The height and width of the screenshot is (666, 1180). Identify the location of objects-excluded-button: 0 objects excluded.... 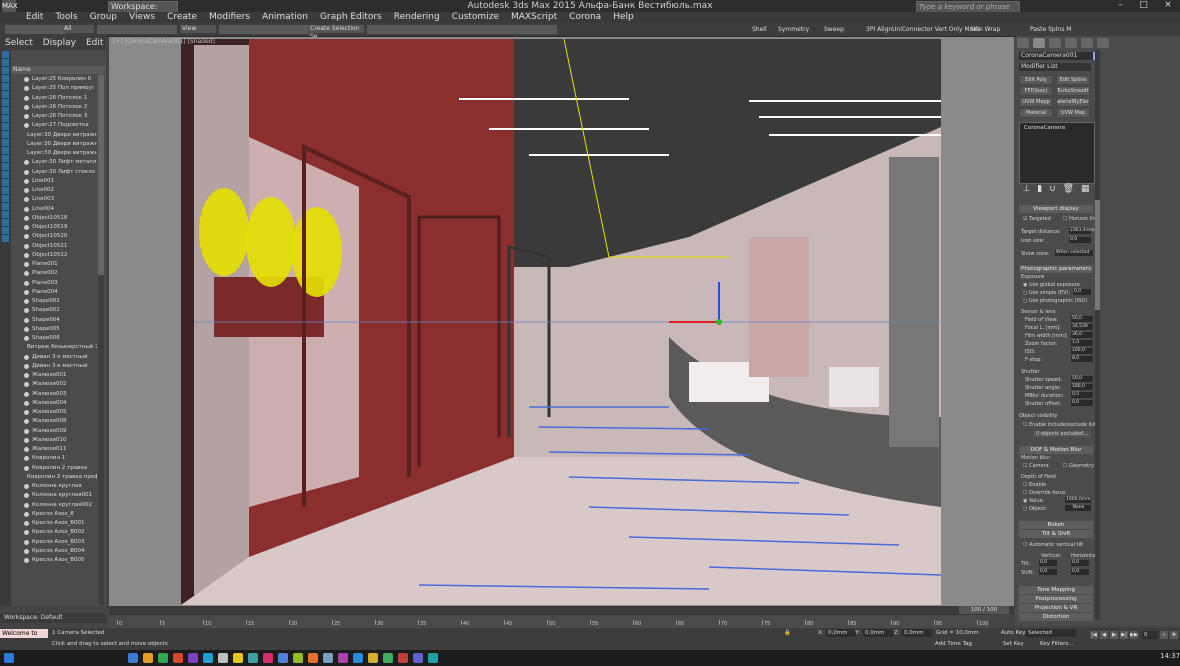
(1062, 434).